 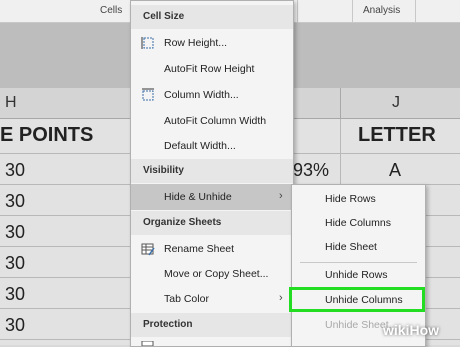 I want to click on column-header-j: J, so click(x=396, y=103).